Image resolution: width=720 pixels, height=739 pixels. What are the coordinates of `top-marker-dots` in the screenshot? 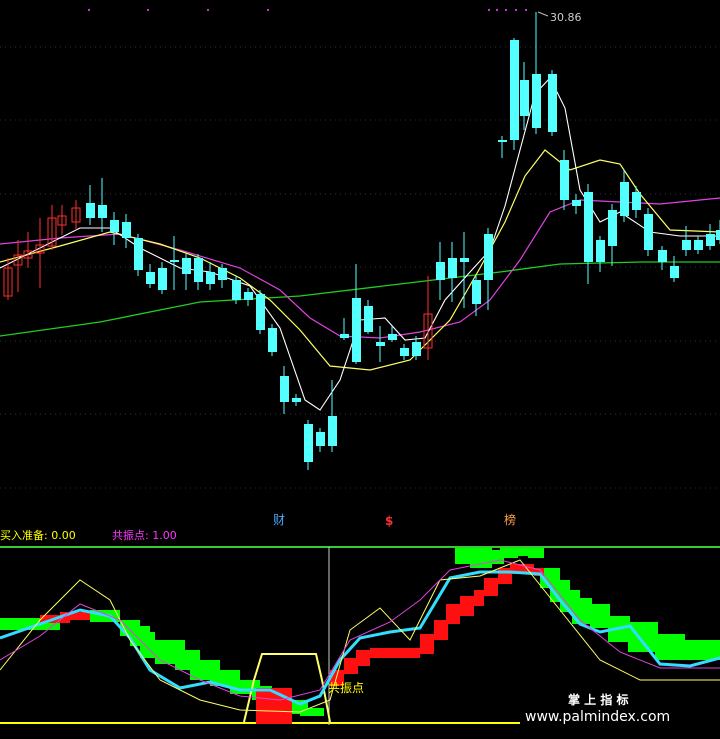 It's located at (307, 10).